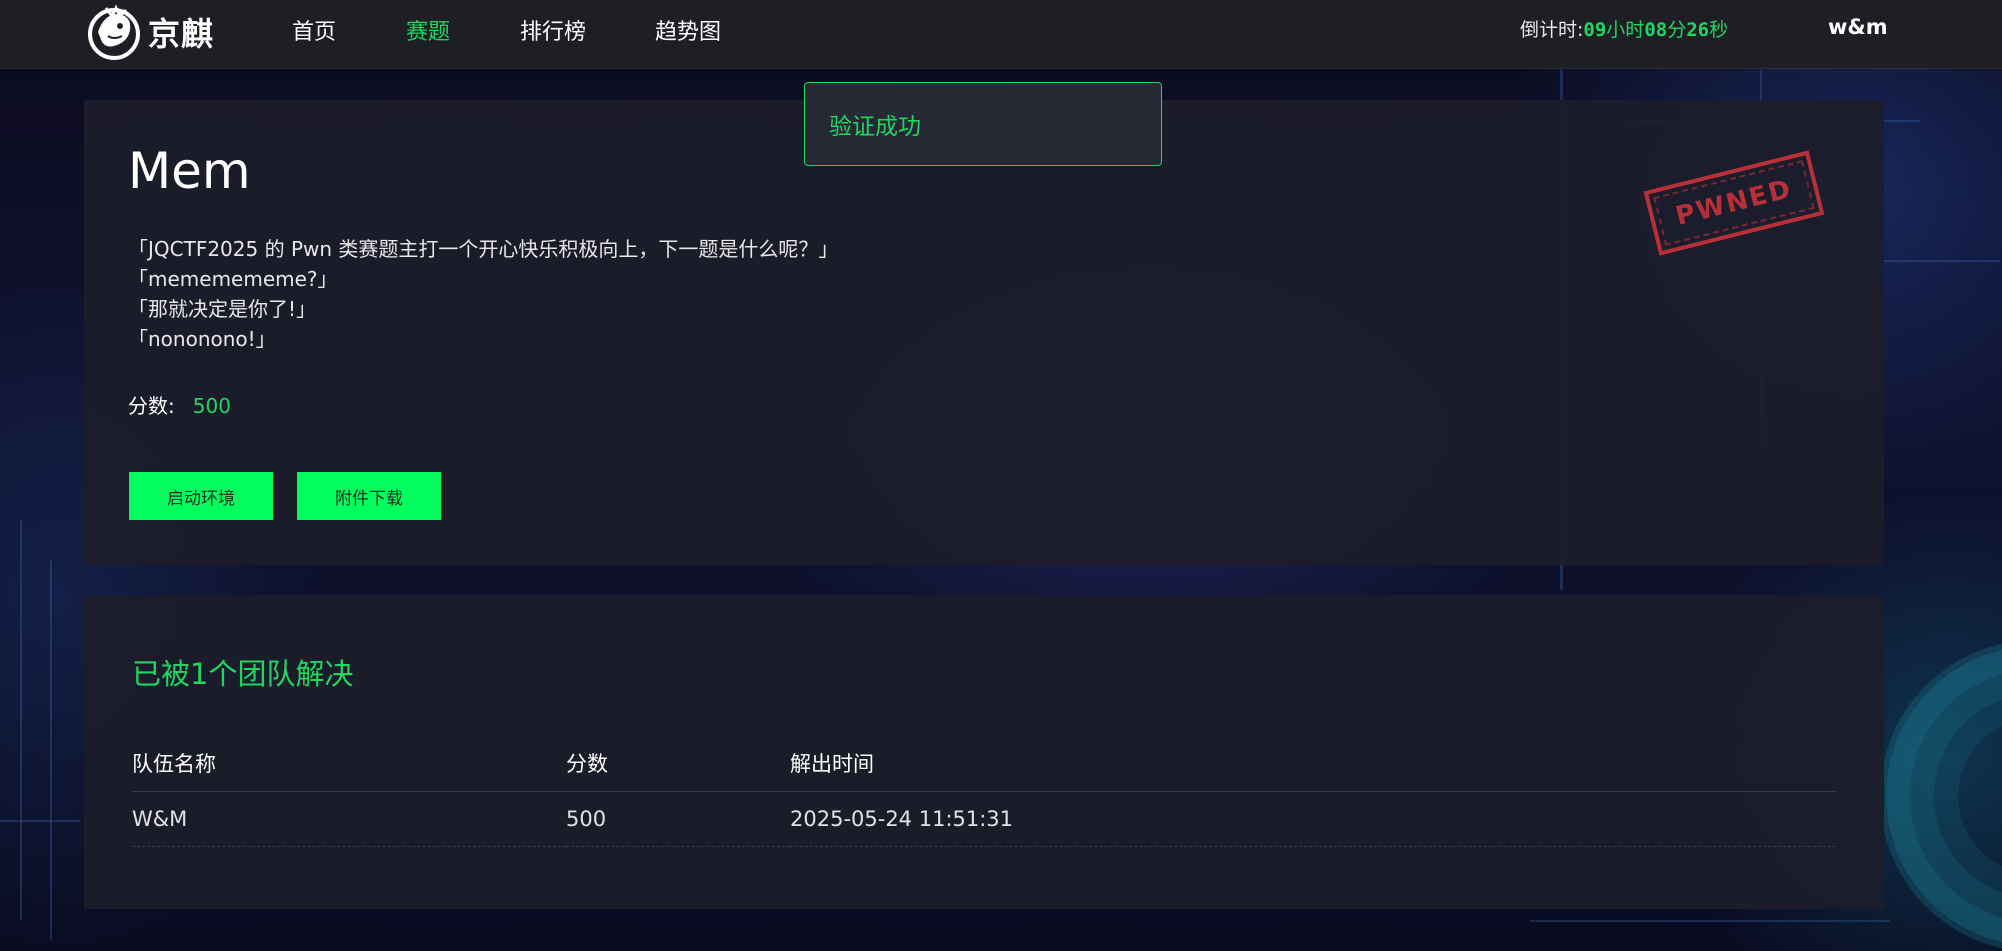  What do you see at coordinates (349, 819) in the screenshot?
I see `team-name-cell: W&M` at bounding box center [349, 819].